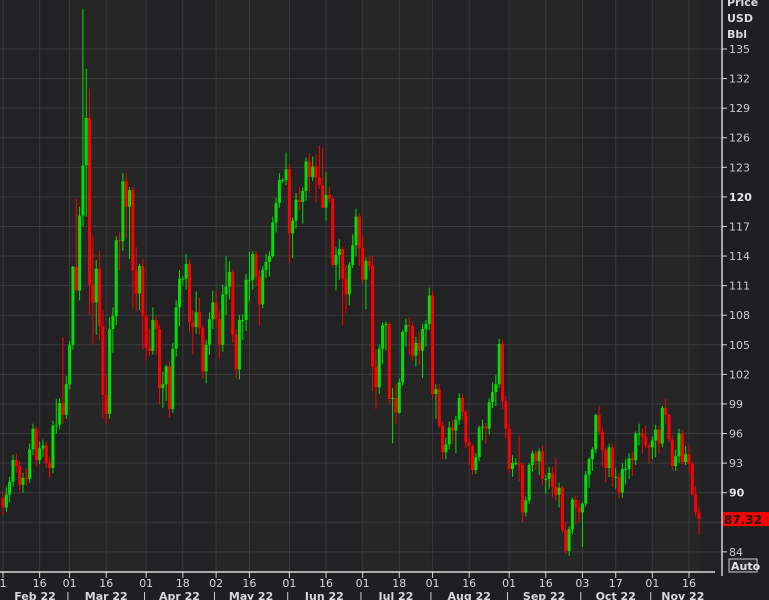 This screenshot has height=600, width=769. What do you see at coordinates (742, 4) in the screenshot?
I see `y-axis-title: Price` at bounding box center [742, 4].